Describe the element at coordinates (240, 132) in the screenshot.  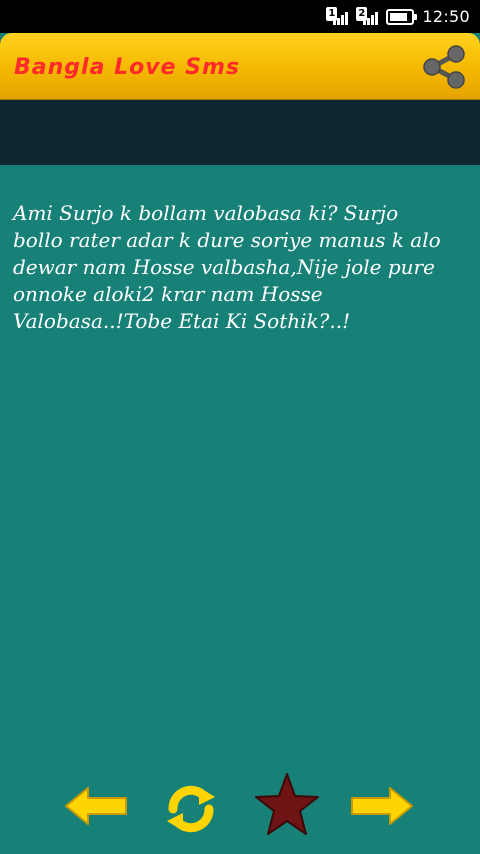
I see `ad-banner-area` at that location.